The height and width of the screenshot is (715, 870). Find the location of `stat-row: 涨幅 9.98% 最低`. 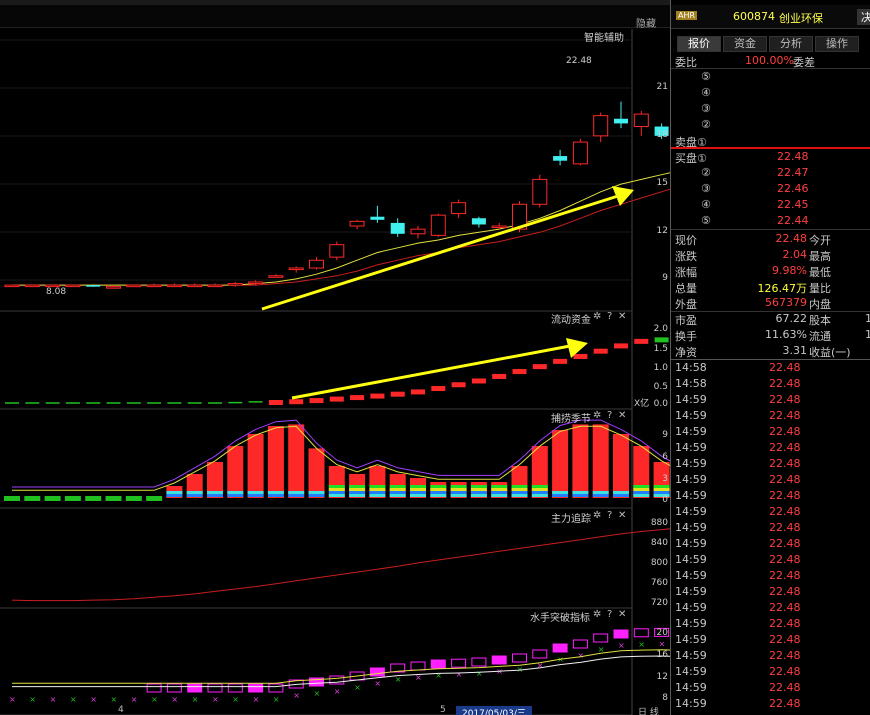

stat-row: 涨幅 9.98% 最低 is located at coordinates (753, 271).